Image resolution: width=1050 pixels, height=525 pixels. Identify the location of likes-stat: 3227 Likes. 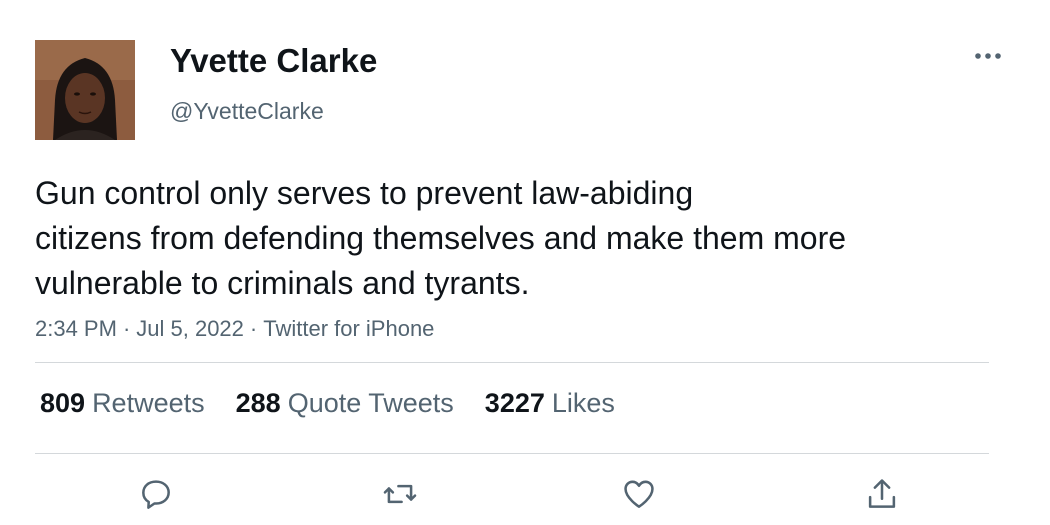
(550, 403).